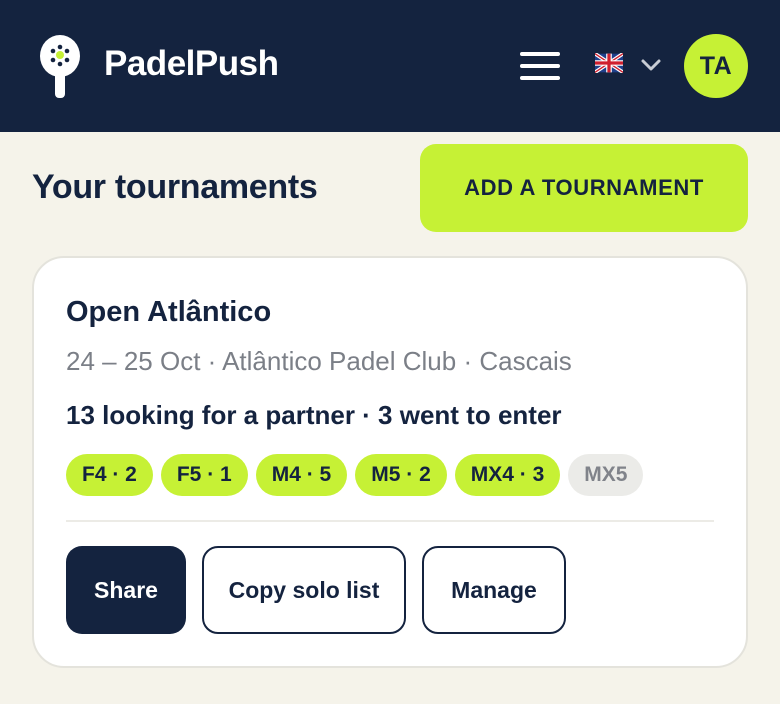  Describe the element at coordinates (540, 54) in the screenshot. I see `hamburger-menu-icon` at that location.